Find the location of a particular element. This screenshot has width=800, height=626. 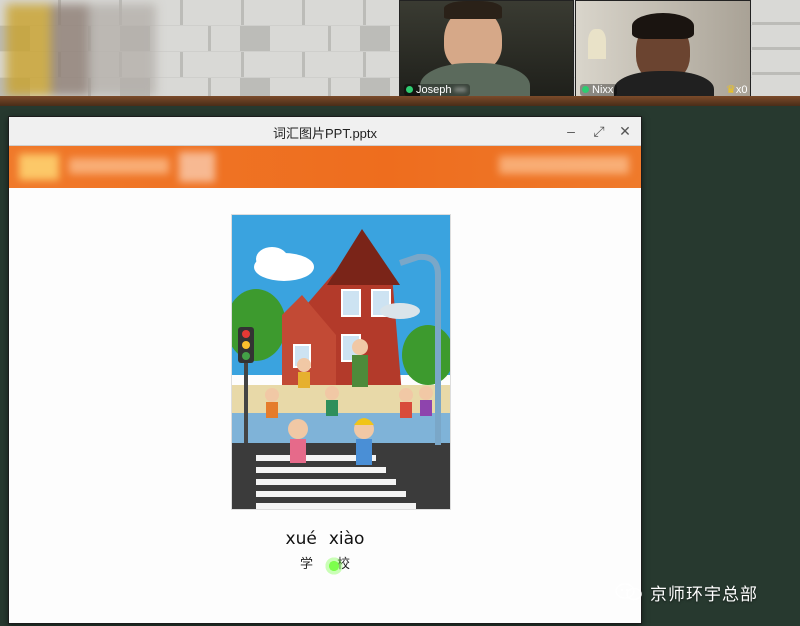

maximize-button: ⤢ is located at coordinates (599, 131).